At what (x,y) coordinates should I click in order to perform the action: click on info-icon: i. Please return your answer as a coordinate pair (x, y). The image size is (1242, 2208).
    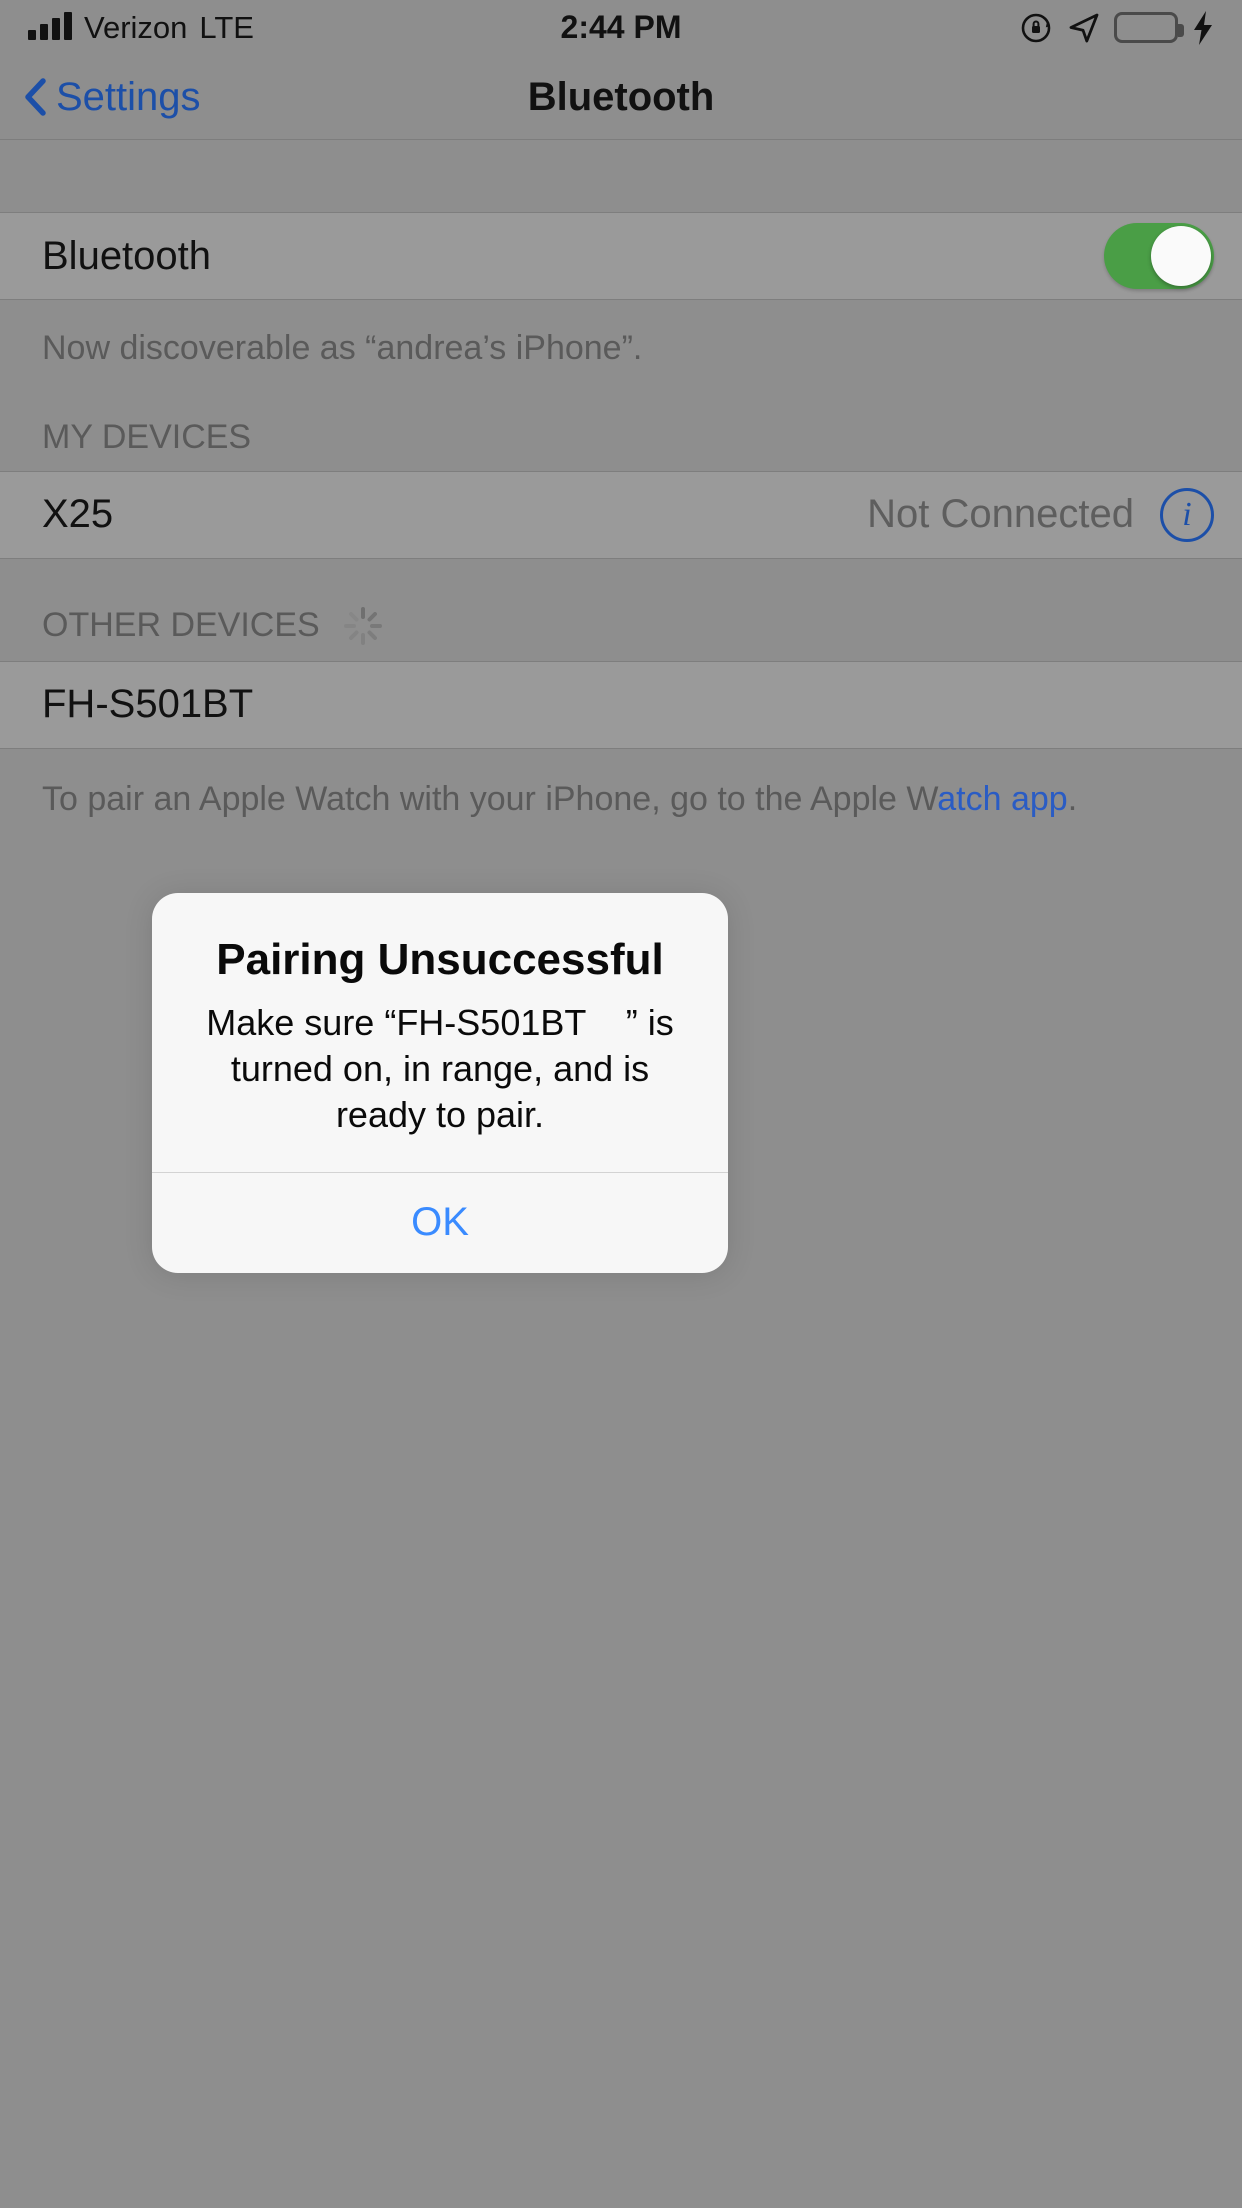
    Looking at the image, I should click on (1187, 514).